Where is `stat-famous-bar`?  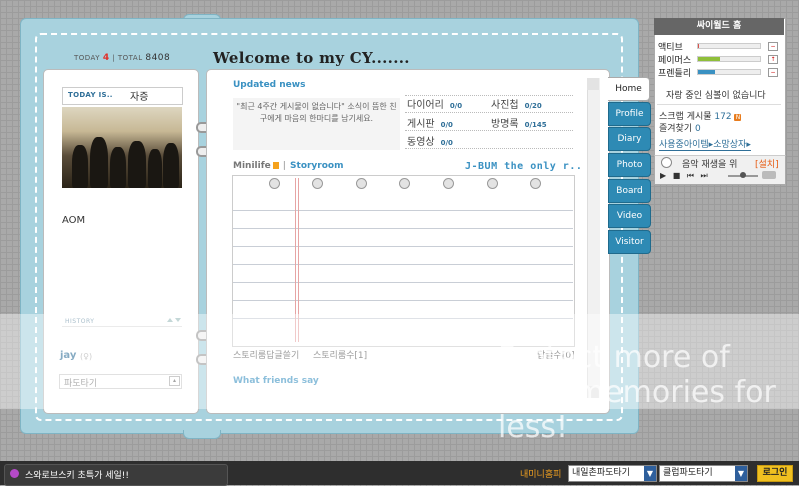 stat-famous-bar is located at coordinates (729, 59).